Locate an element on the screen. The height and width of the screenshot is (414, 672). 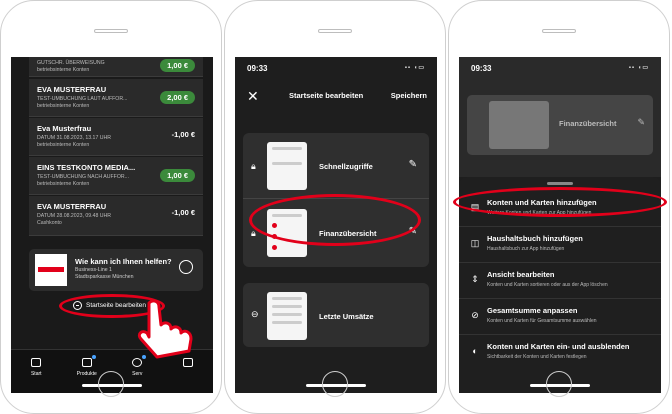
help-subtext: Business-Line 1 Stadtsparkasse München is located at coordinates (104, 274).